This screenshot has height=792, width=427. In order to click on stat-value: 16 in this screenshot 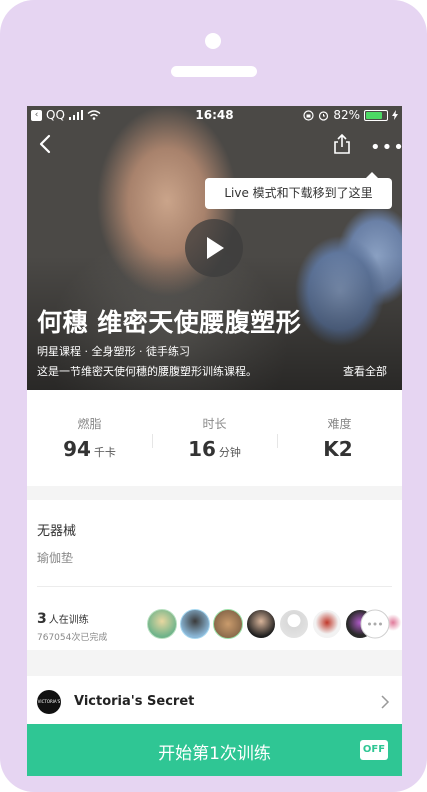, I will do `click(202, 449)`.